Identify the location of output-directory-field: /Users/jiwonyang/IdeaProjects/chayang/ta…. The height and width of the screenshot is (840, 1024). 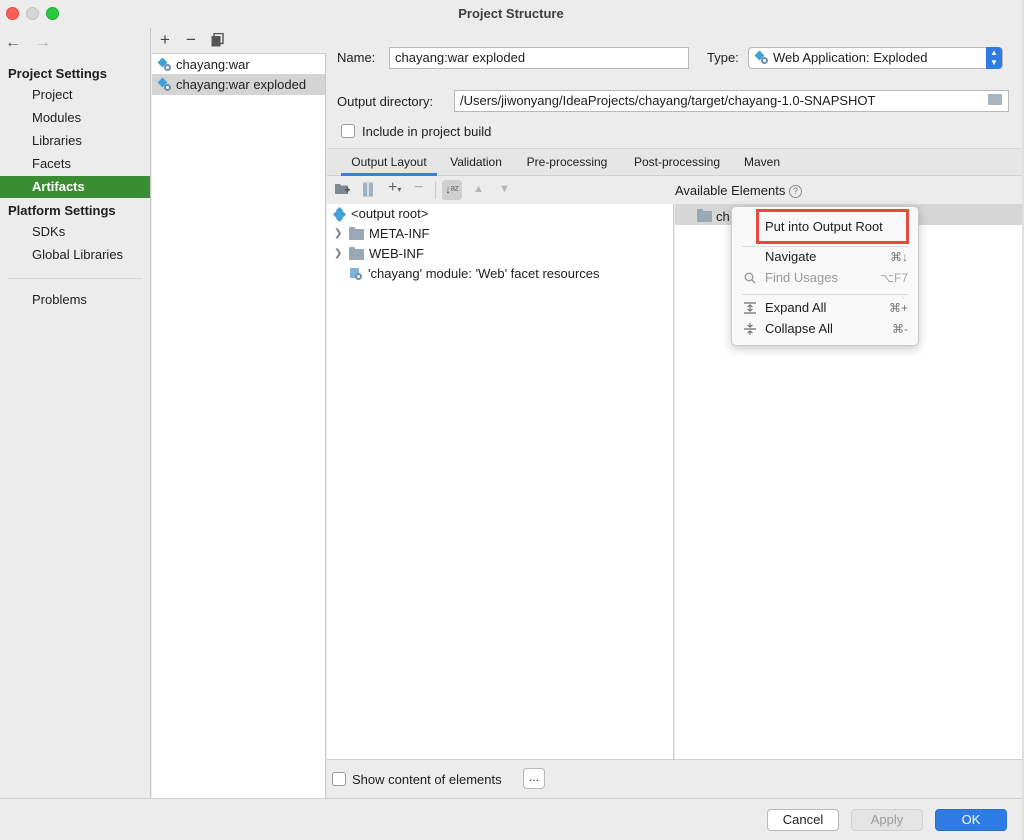
(731, 101).